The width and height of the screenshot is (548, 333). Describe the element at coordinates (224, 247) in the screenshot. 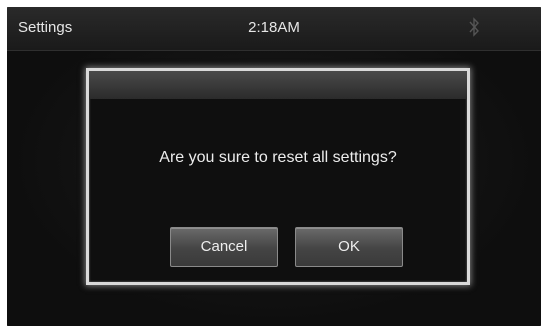

I see `cancel-button: Cancel` at that location.